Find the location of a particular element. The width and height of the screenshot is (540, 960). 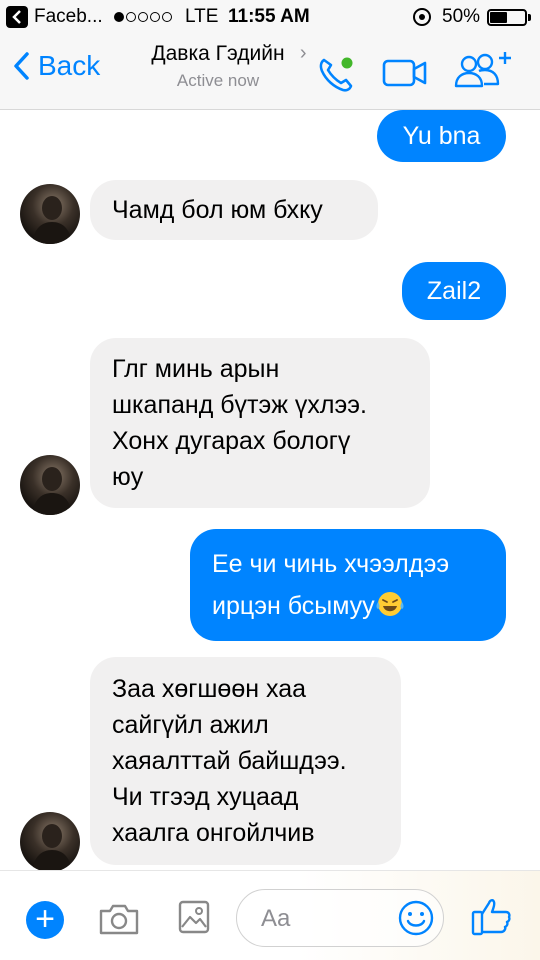

message-line: Ее чи чинь хчээлдээ is located at coordinates (331, 564).